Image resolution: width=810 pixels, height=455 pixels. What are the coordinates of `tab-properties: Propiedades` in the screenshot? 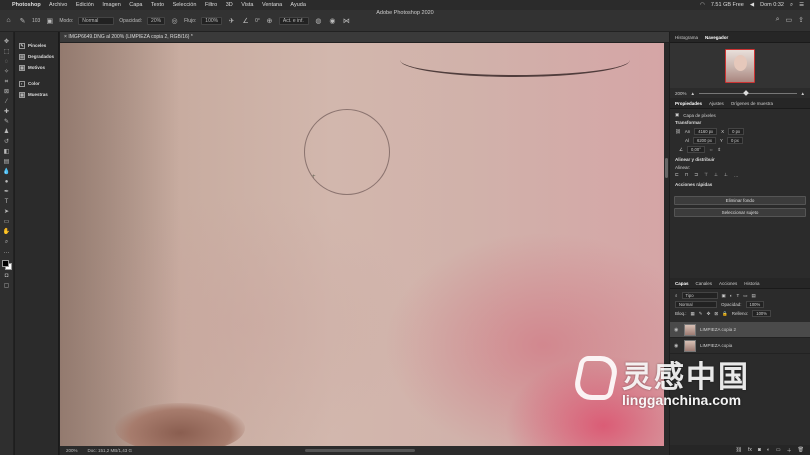 It's located at (688, 103).